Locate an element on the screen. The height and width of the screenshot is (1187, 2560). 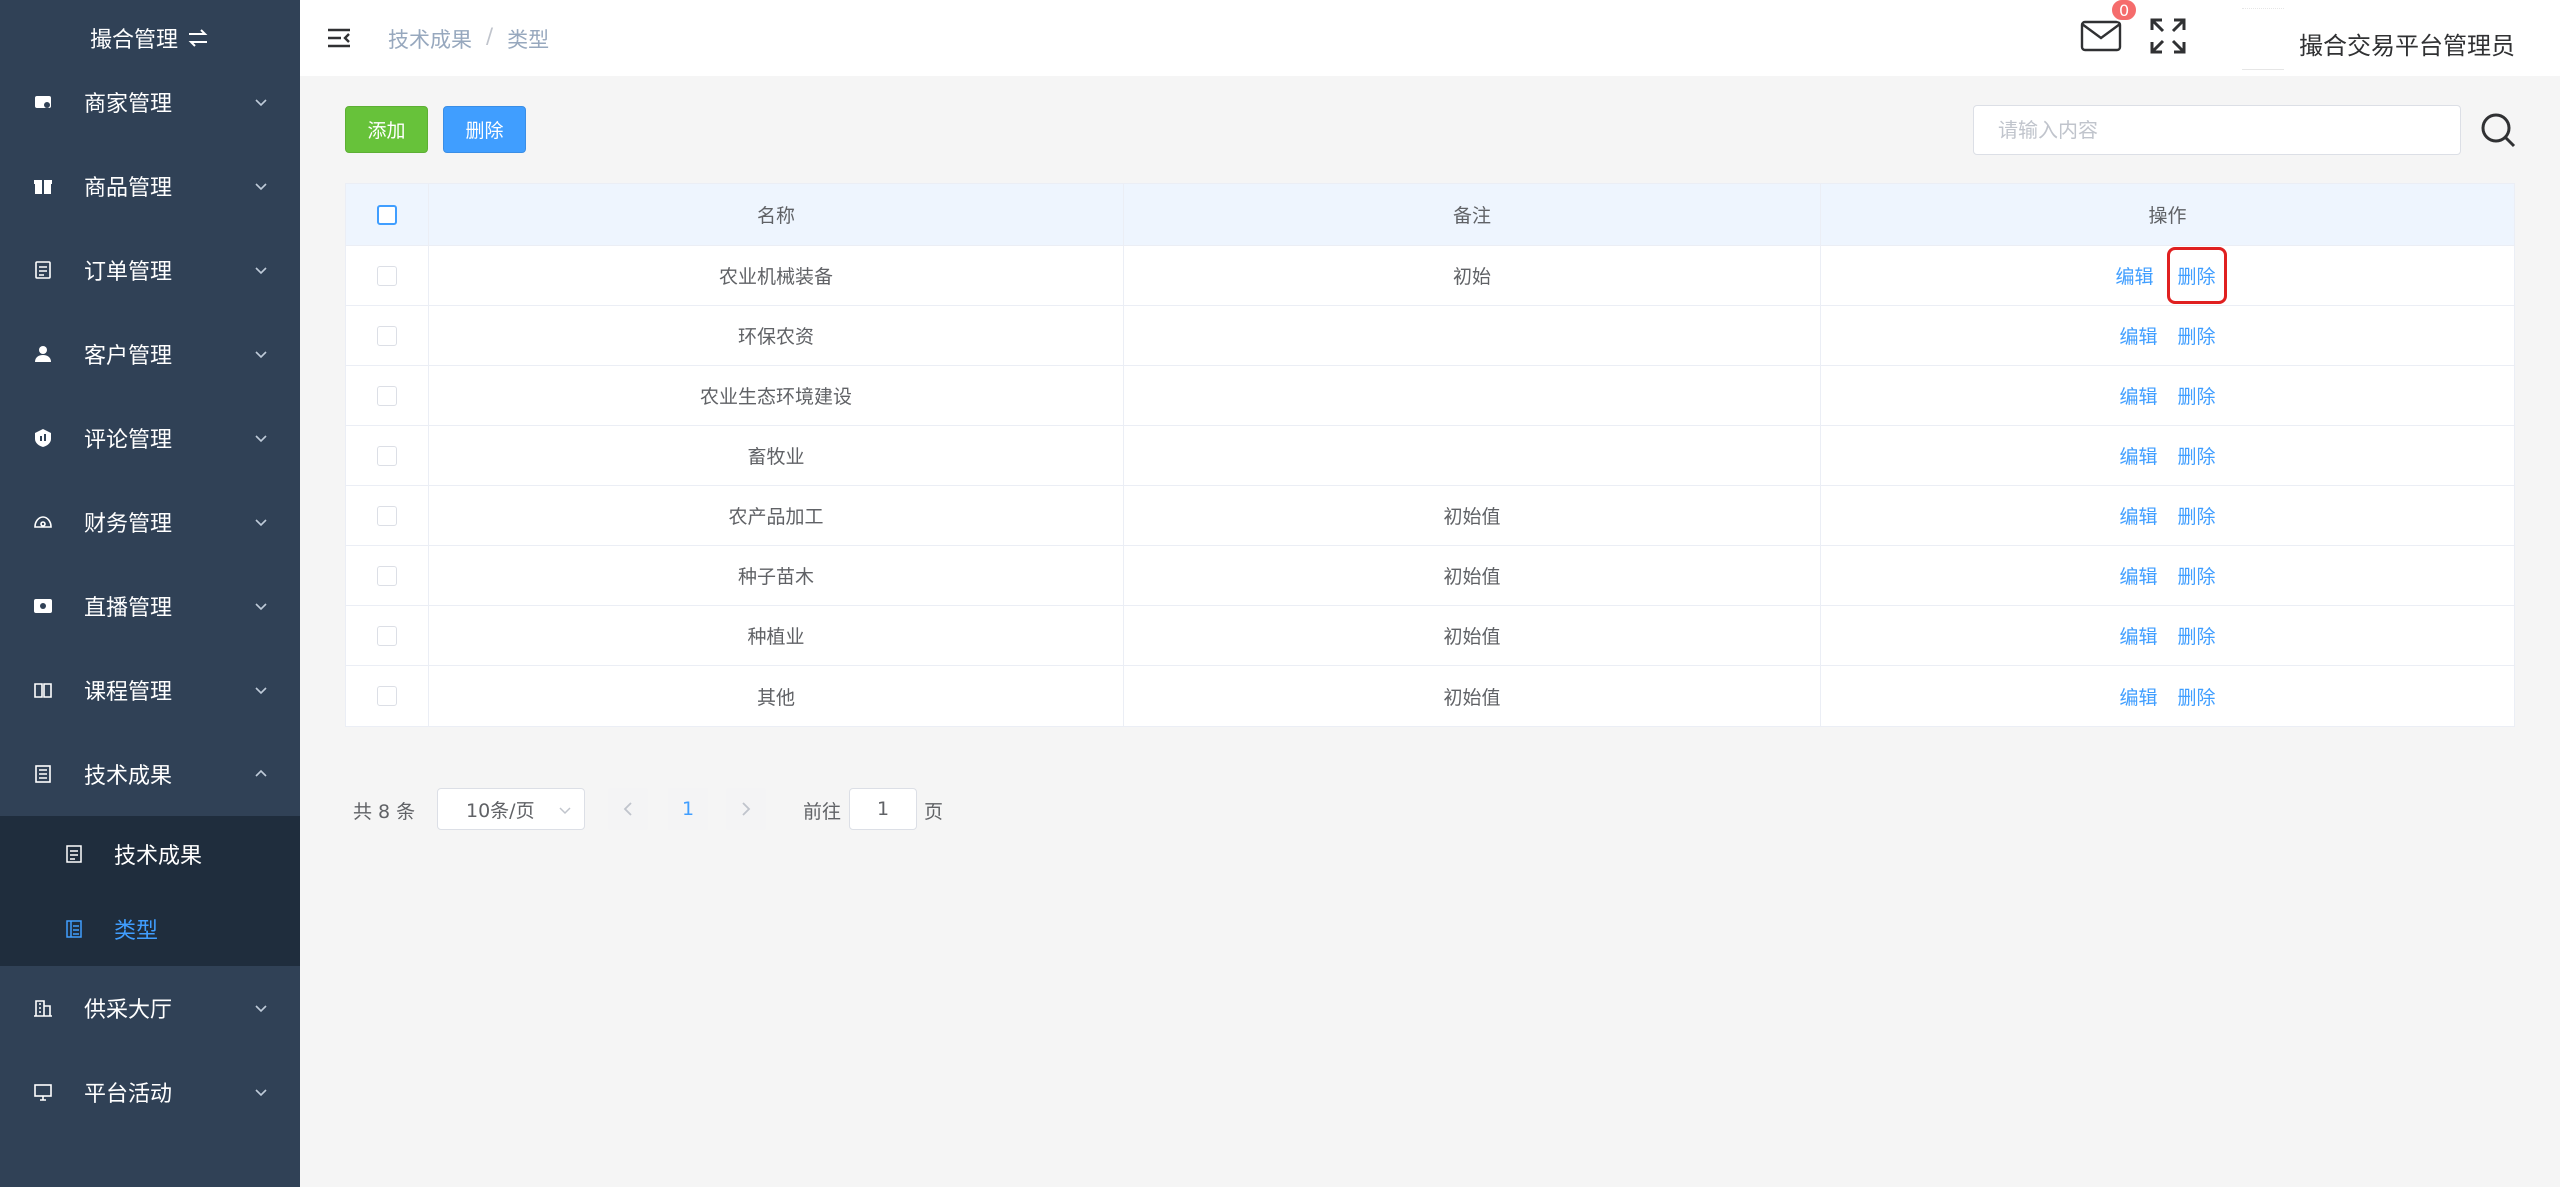
cell-name: 农产品加工 is located at coordinates (776, 515).